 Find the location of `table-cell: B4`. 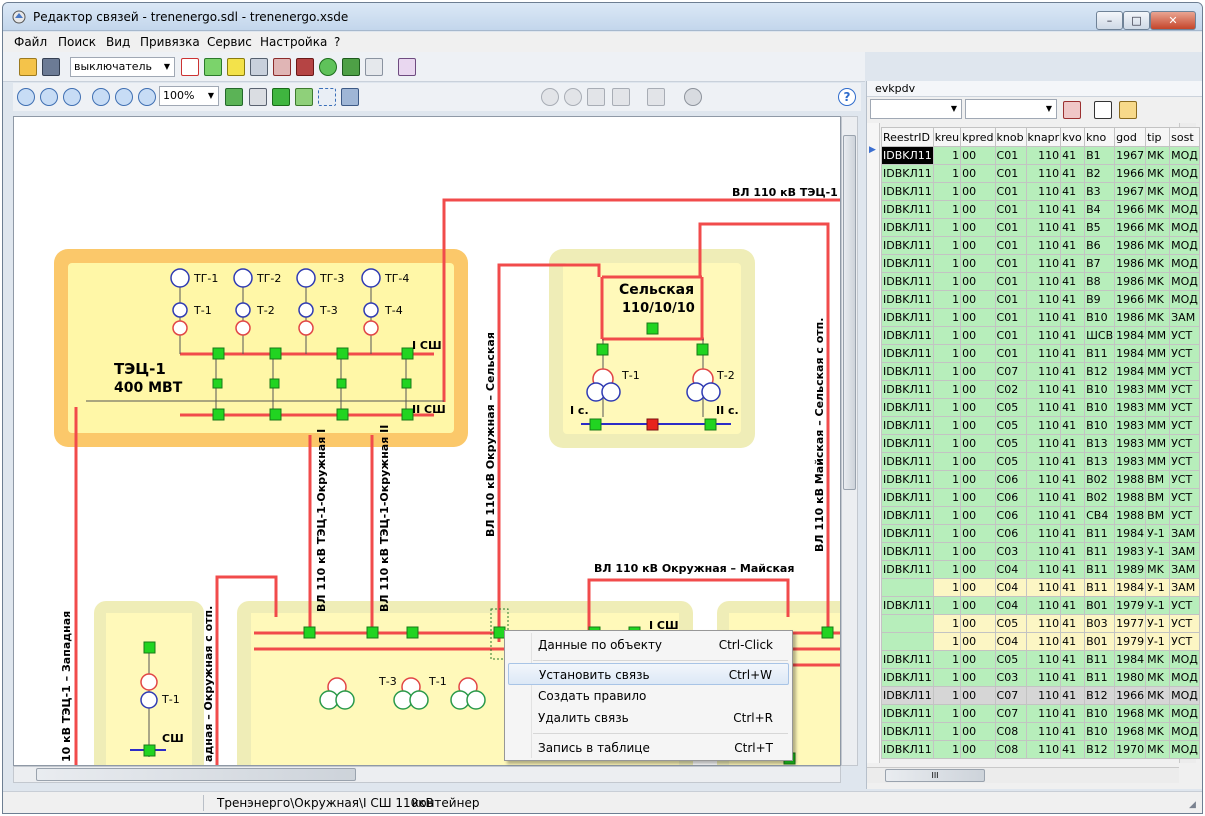

table-cell: B4 is located at coordinates (1100, 209).